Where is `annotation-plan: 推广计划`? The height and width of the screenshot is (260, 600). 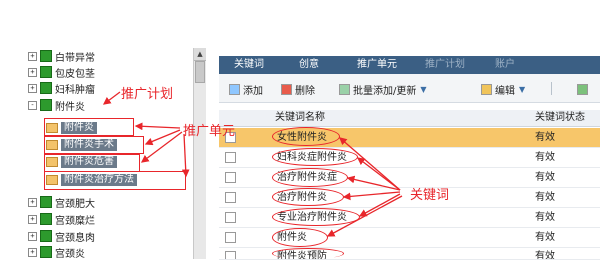 annotation-plan: 推广计划 is located at coordinates (147, 94).